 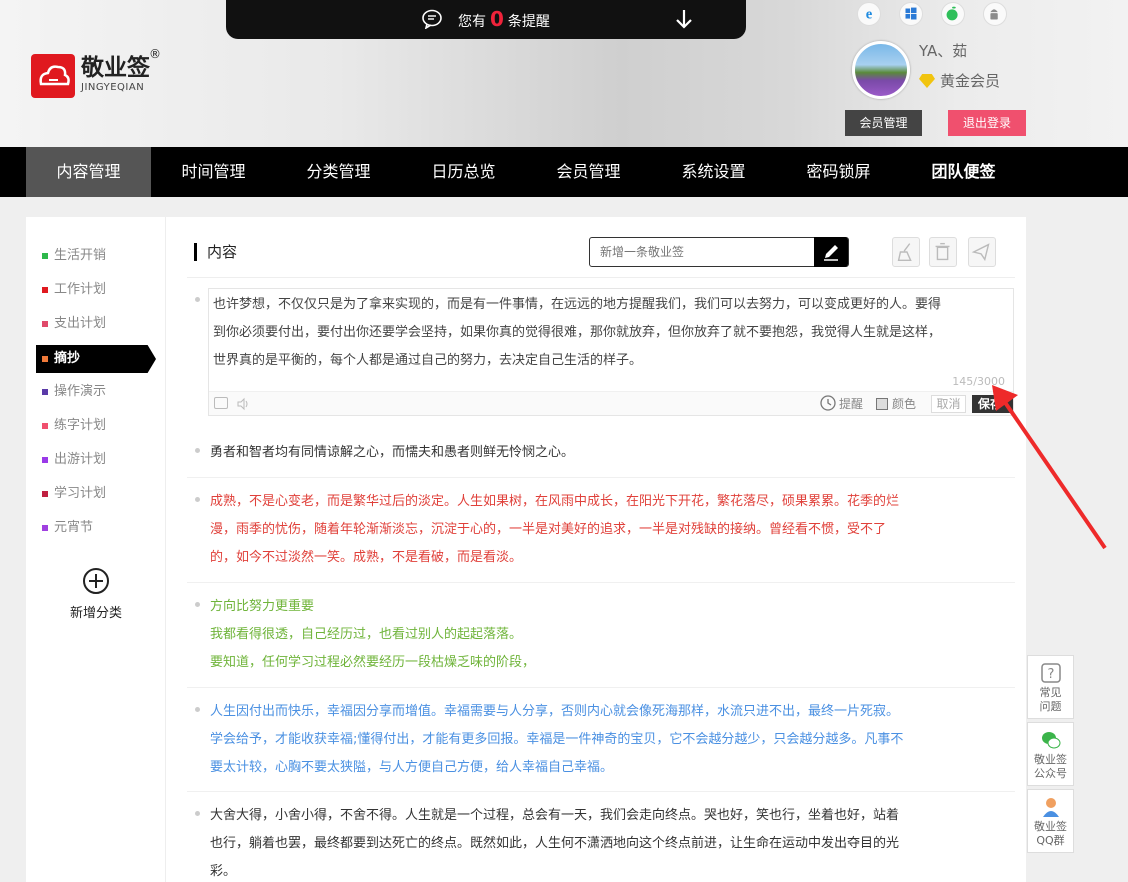 I want to click on member-management-button: 会员管理, so click(x=883, y=123).